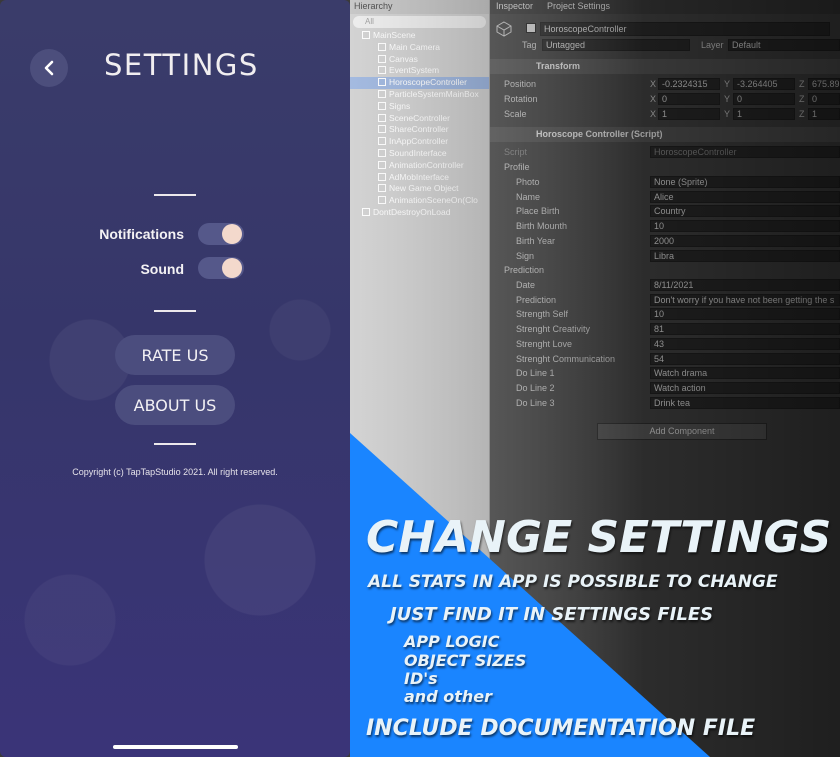  I want to click on field-label: Place Birth, so click(538, 211).